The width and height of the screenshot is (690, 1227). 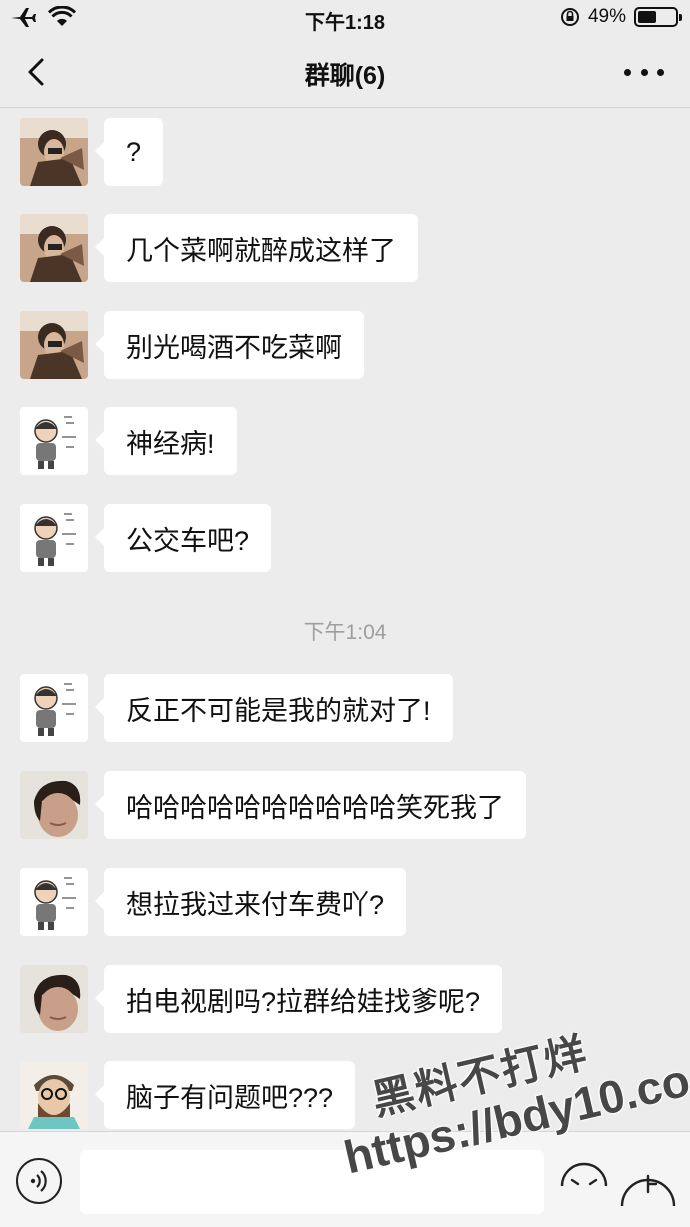 What do you see at coordinates (647, 17) in the screenshot?
I see `battery-fill` at bounding box center [647, 17].